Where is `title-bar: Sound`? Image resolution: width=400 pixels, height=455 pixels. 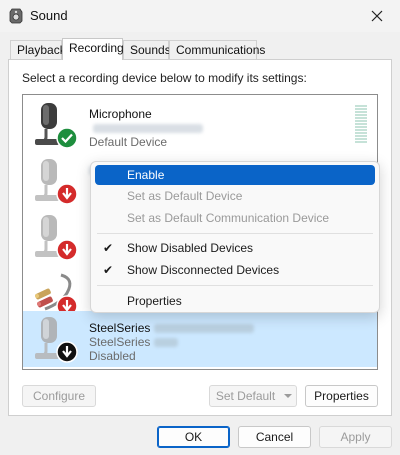 title-bar: Sound is located at coordinates (200, 16).